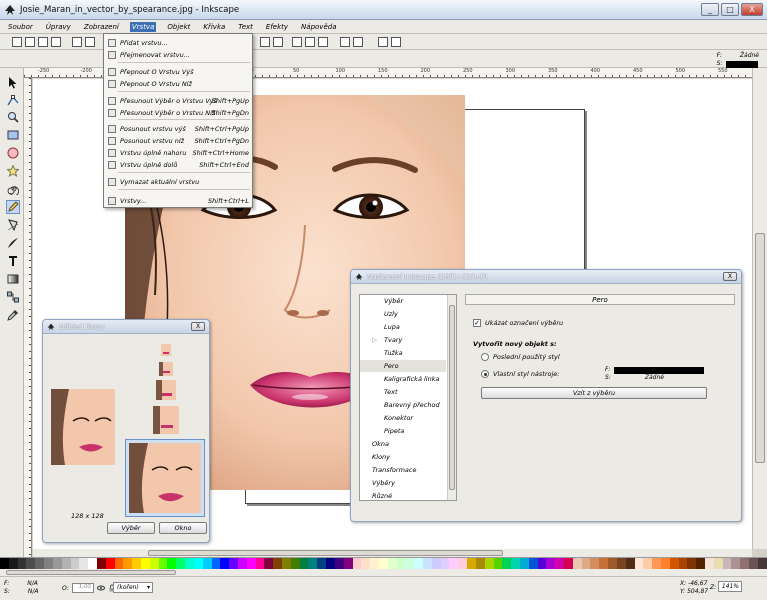  Describe the element at coordinates (101, 27) in the screenshot. I see `menu-item: Zobrazení` at that location.